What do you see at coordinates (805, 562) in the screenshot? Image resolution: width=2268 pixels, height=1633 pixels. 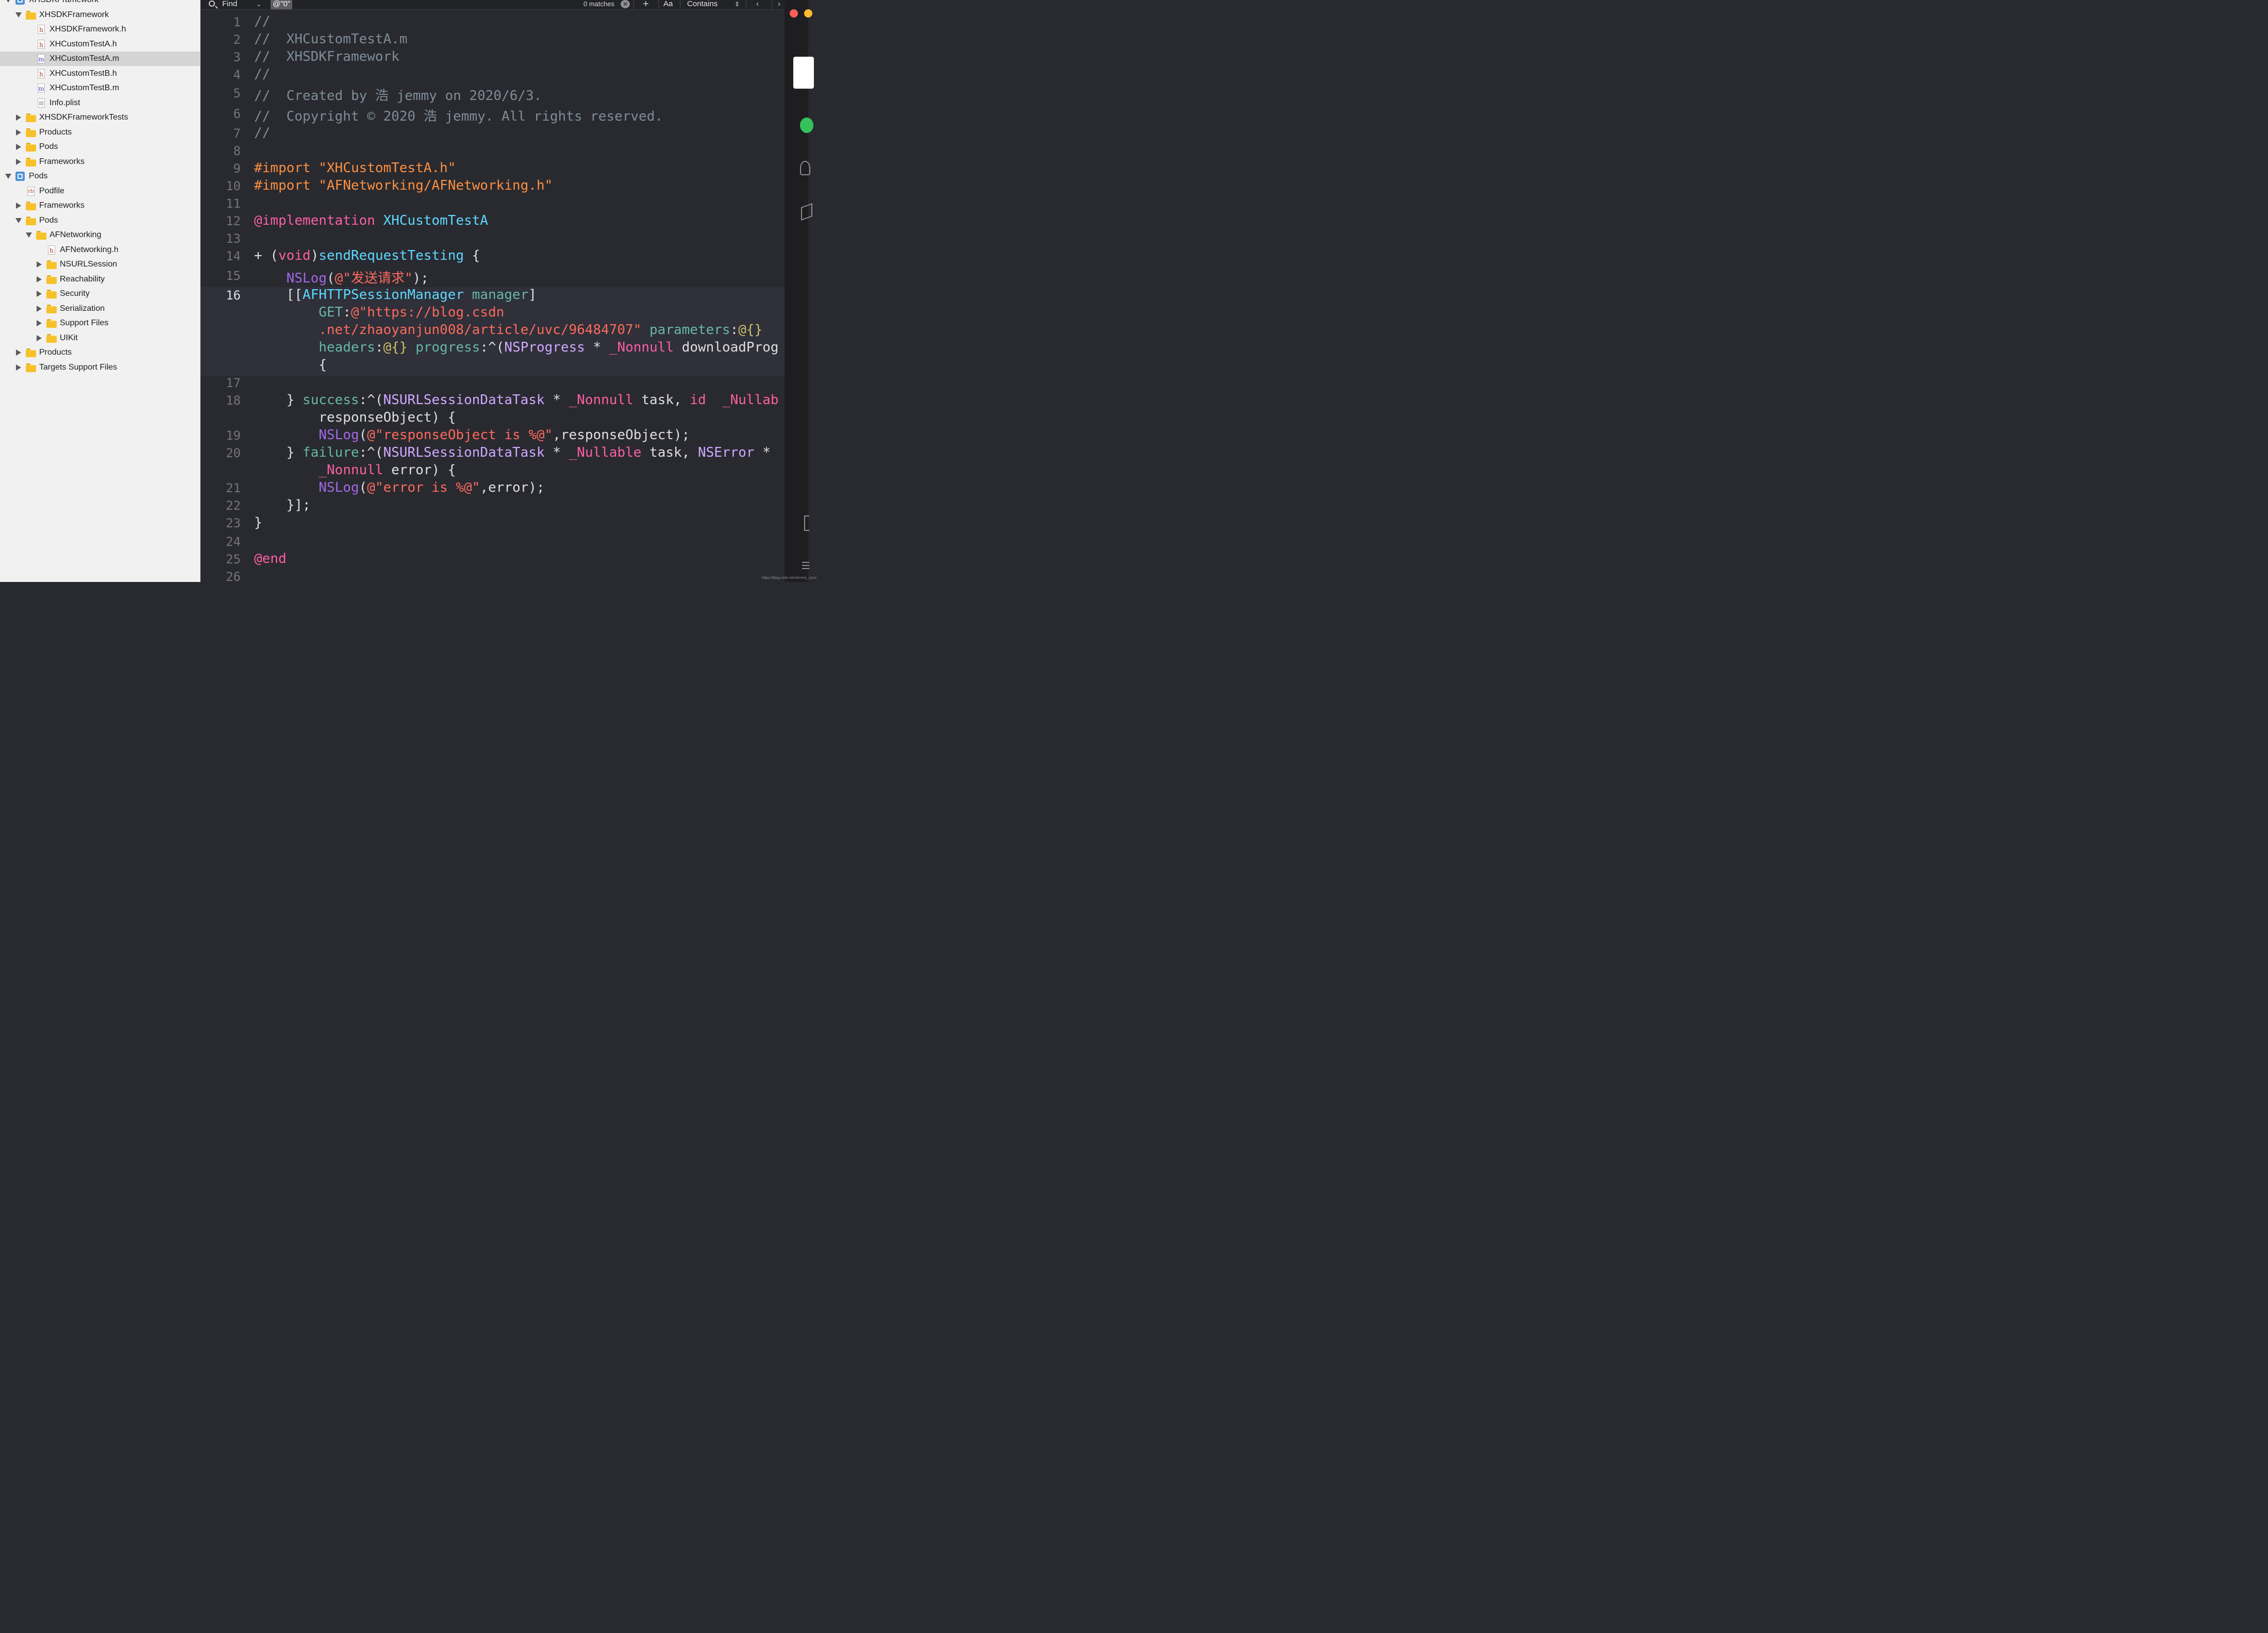 I see `menu-icon` at bounding box center [805, 562].